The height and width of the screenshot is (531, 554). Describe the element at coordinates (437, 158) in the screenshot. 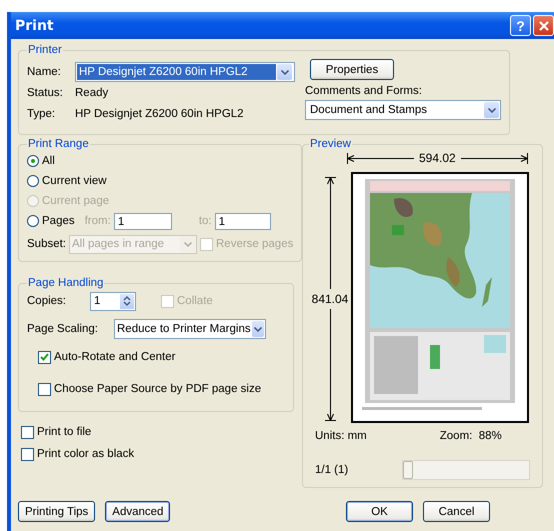

I see `width-label: 594.02` at that location.